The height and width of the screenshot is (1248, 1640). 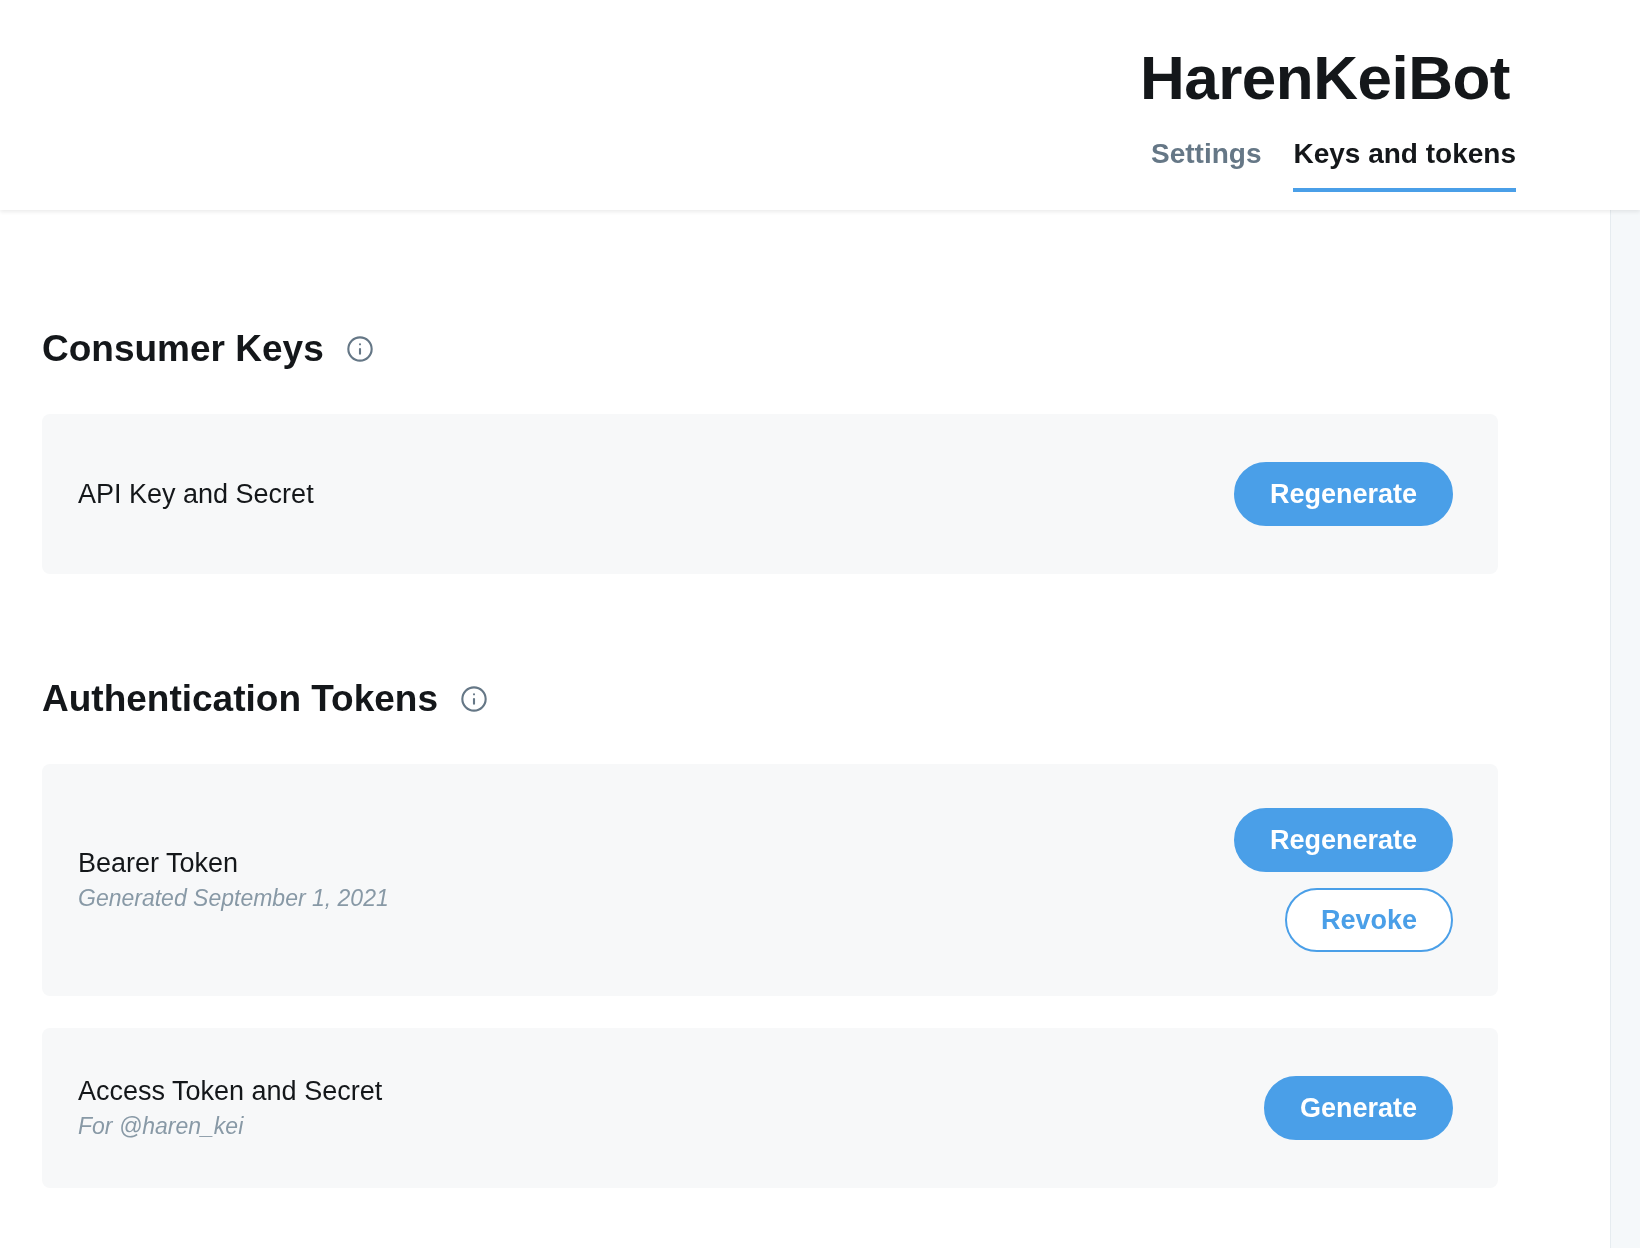 What do you see at coordinates (161, 1126) in the screenshot?
I see `card-subtitle: For @haren_kei` at bounding box center [161, 1126].